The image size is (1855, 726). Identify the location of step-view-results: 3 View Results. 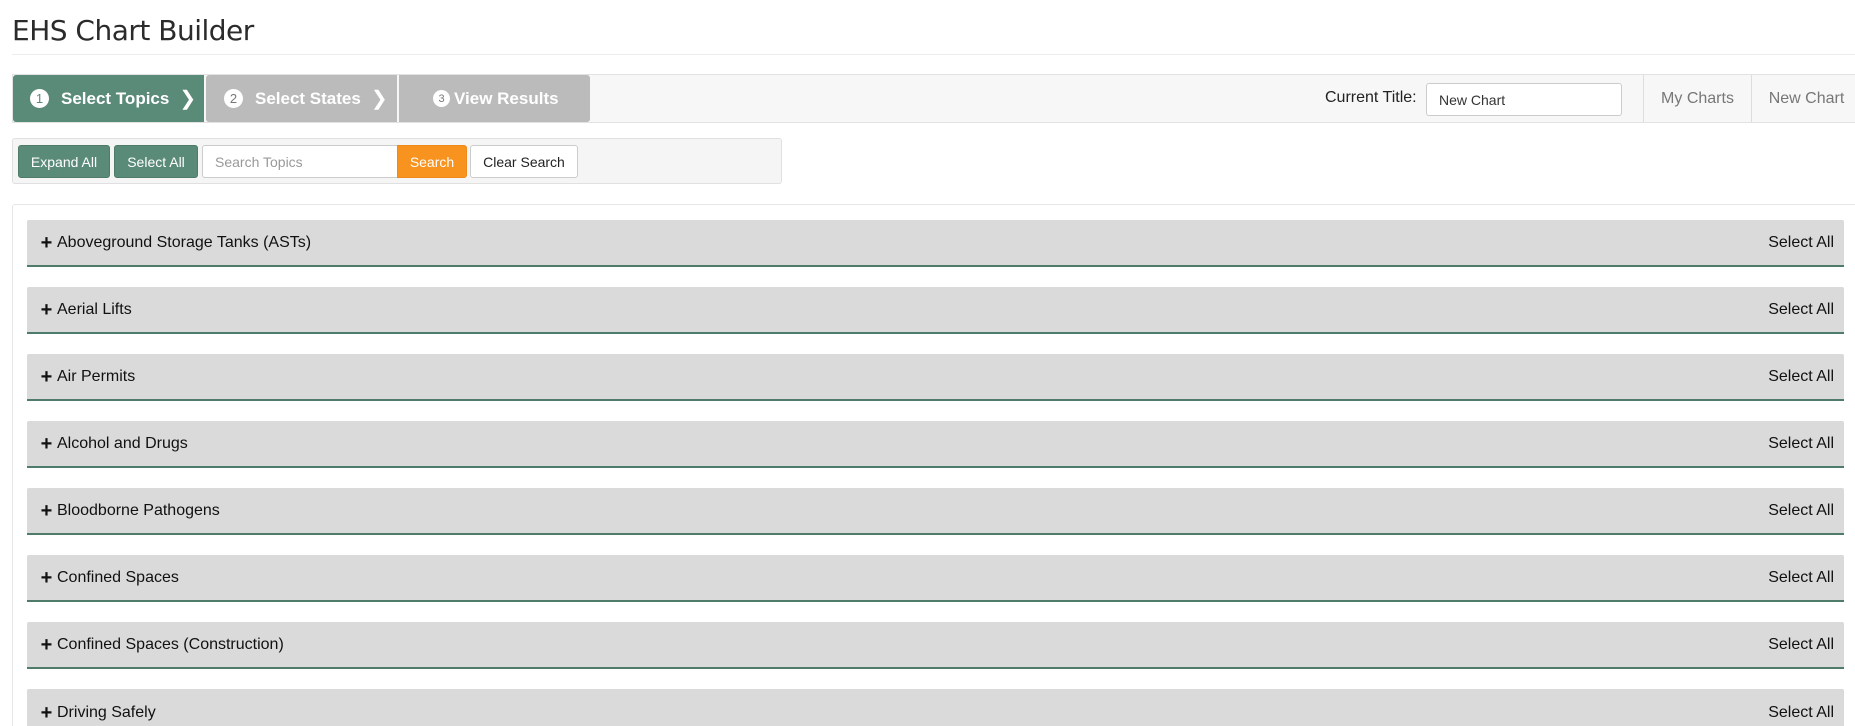
(494, 98).